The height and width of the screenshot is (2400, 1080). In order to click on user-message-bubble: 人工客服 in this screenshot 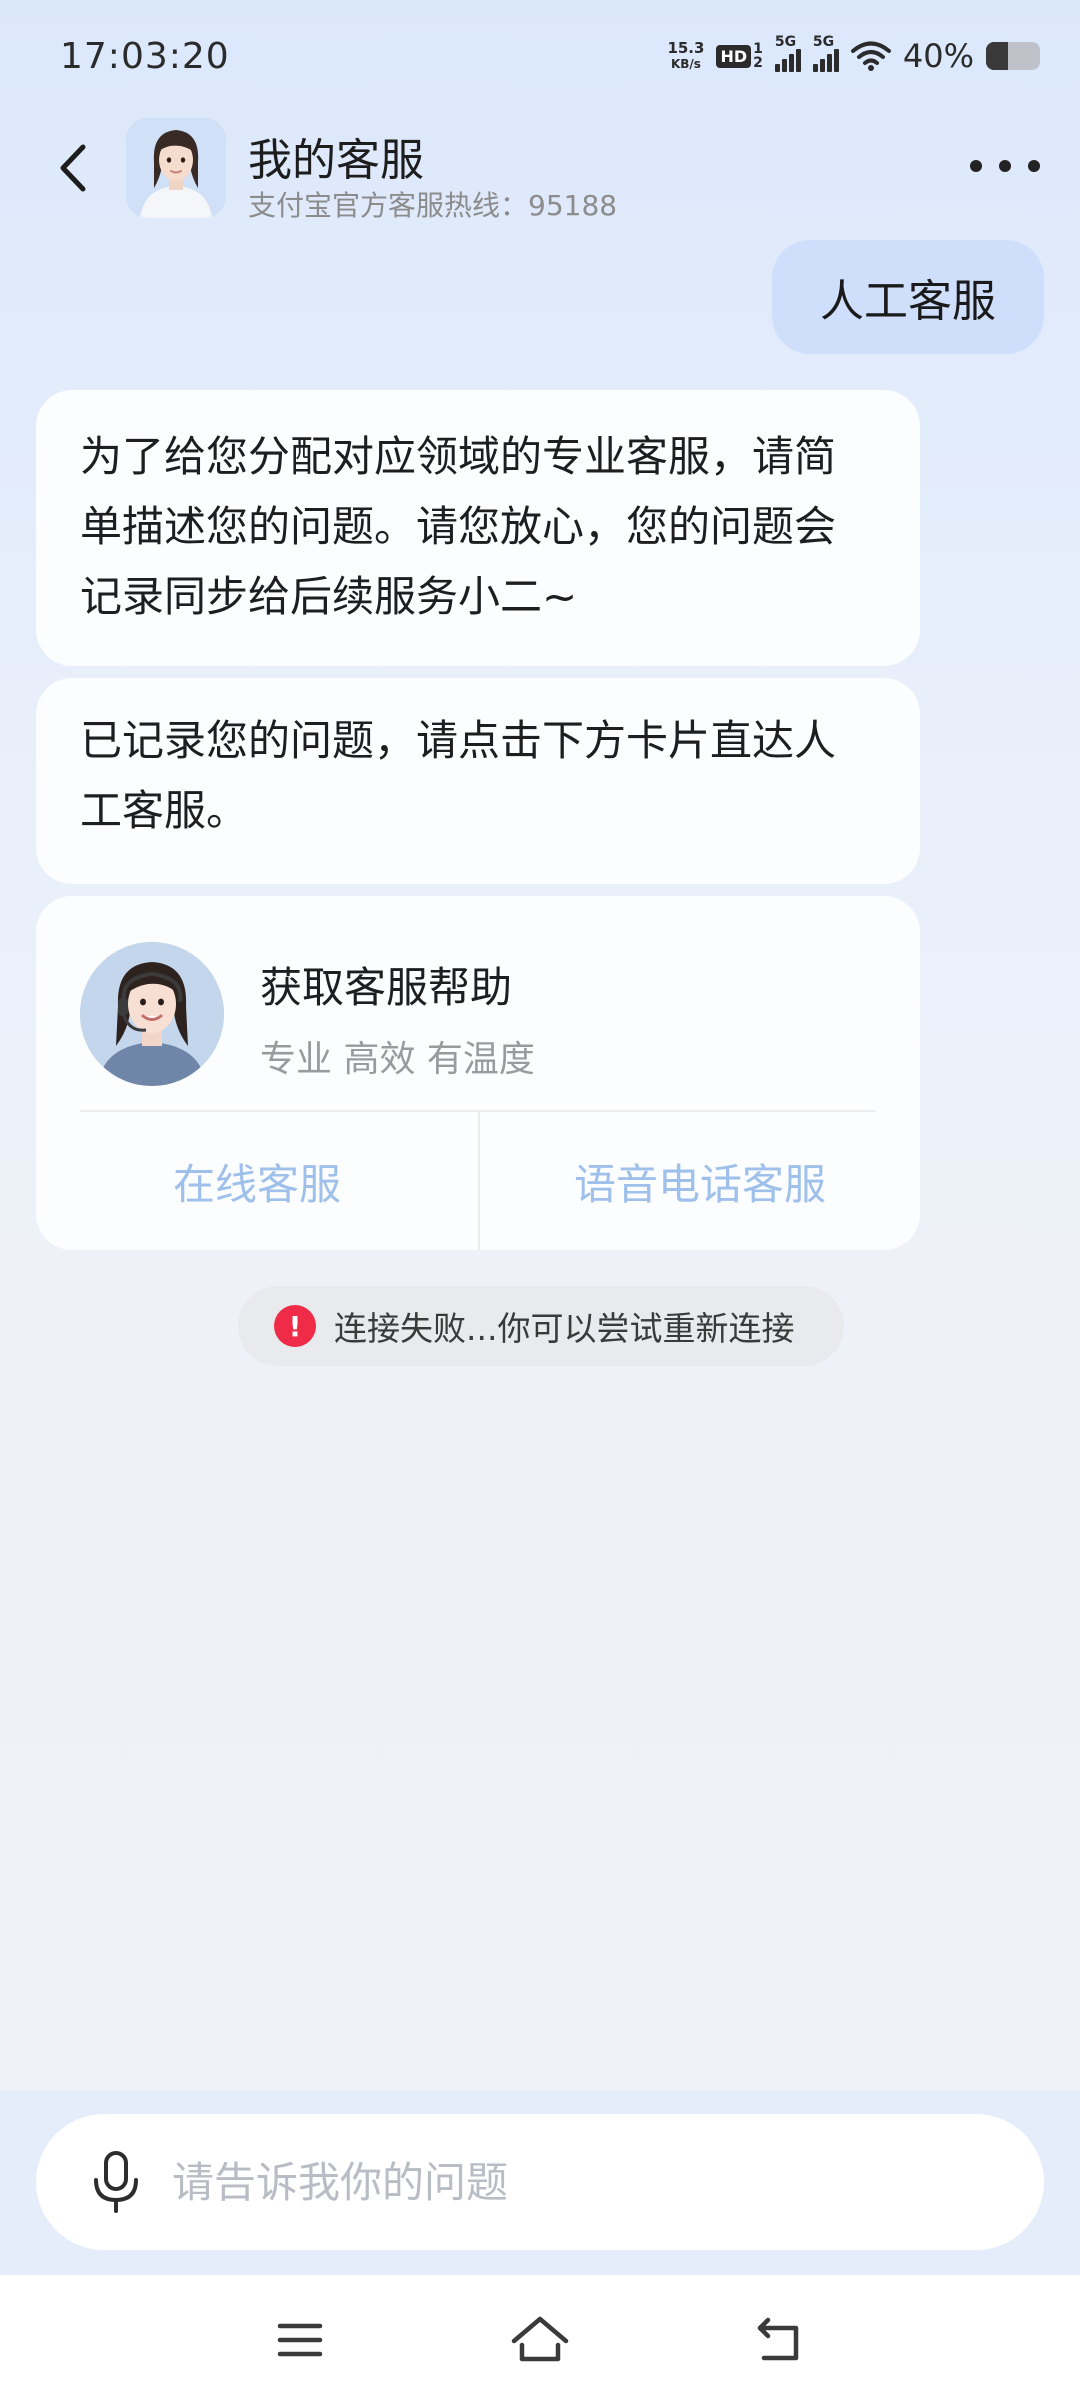, I will do `click(908, 297)`.